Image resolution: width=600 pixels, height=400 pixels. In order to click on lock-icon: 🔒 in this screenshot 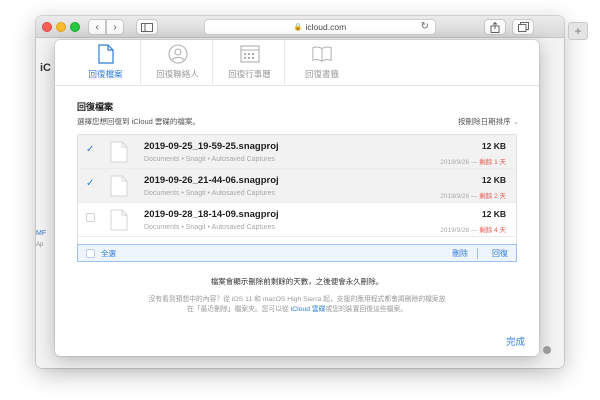, I will do `click(298, 27)`.